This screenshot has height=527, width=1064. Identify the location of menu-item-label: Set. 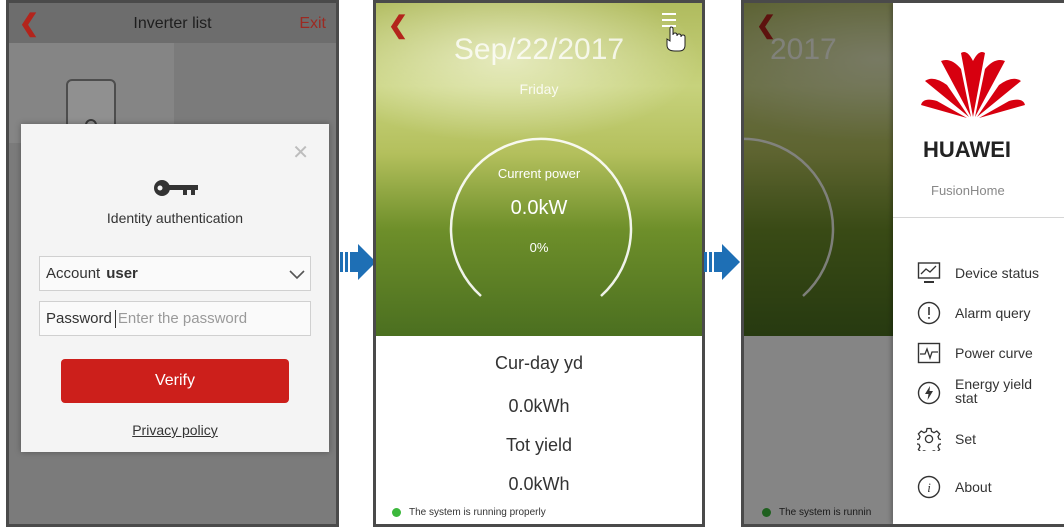
(966, 439).